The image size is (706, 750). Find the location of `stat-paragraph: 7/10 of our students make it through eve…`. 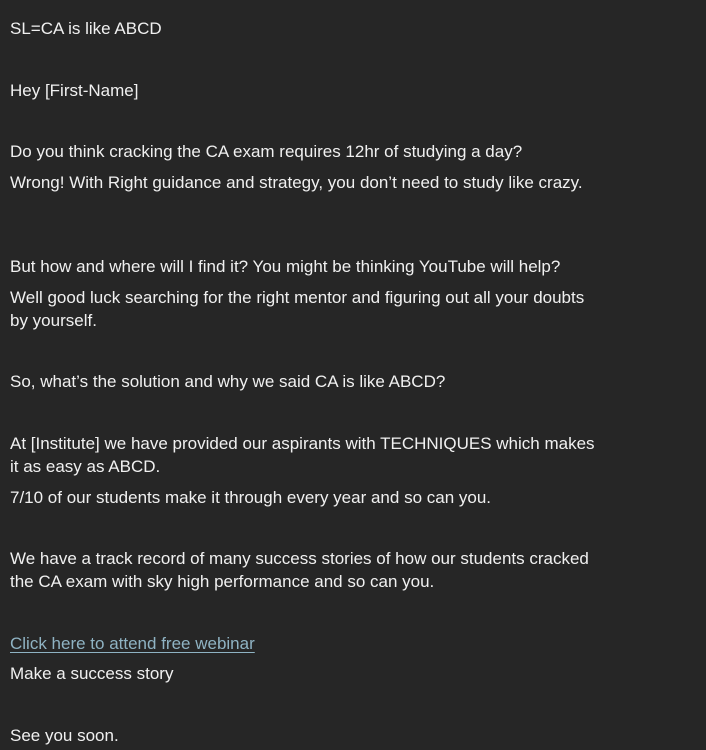

stat-paragraph: 7/10 of our students make it through eve… is located at coordinates (251, 497).